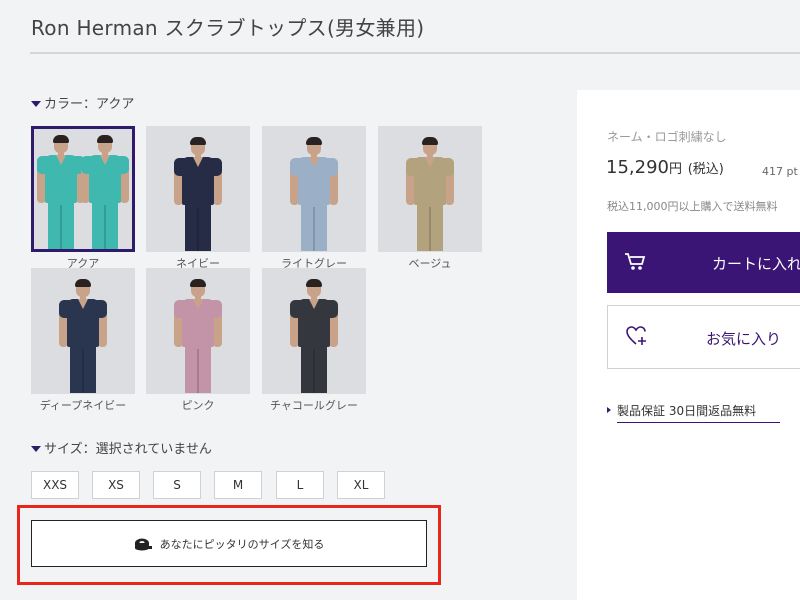  What do you see at coordinates (780, 171) in the screenshot?
I see `points: 417 pt` at bounding box center [780, 171].